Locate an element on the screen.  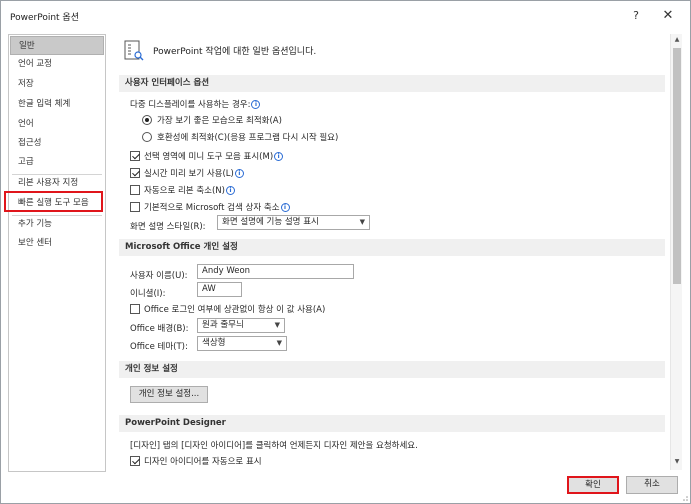
cancel-button: 취소 is located at coordinates (652, 485).